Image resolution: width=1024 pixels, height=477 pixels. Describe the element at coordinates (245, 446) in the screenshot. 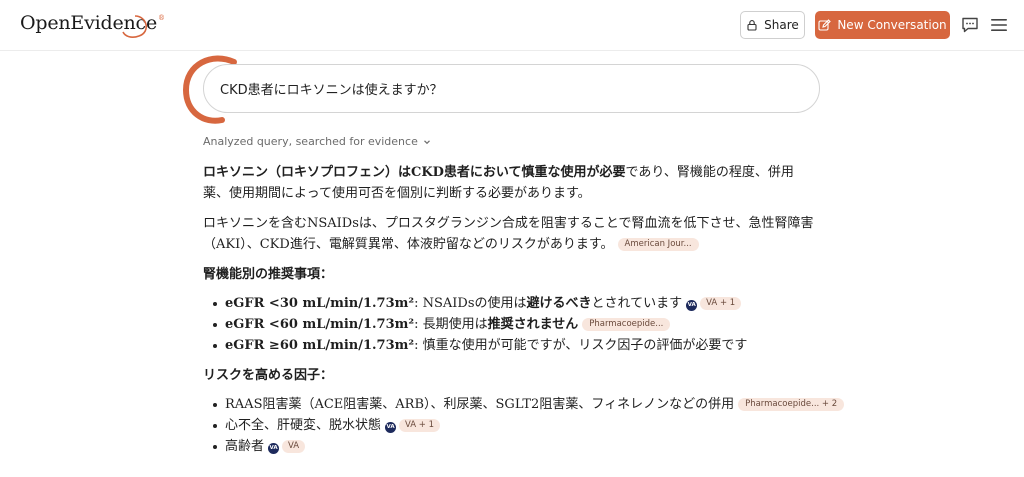

I see `item-text: 高齢者` at that location.